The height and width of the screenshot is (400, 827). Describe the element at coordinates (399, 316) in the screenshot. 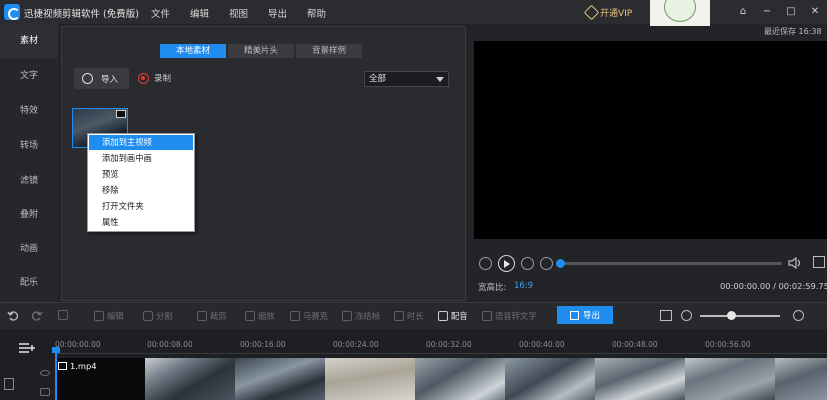

I see `clock-icon` at that location.